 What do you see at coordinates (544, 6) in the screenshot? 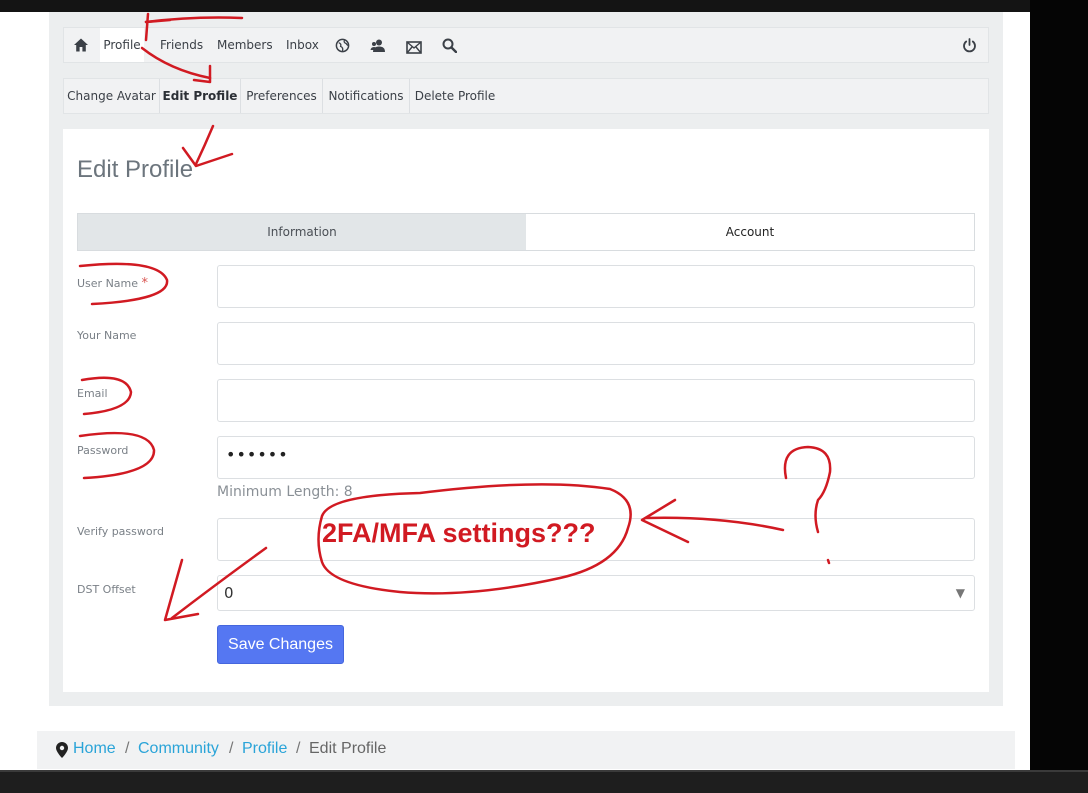
I see `window-top-strip` at bounding box center [544, 6].